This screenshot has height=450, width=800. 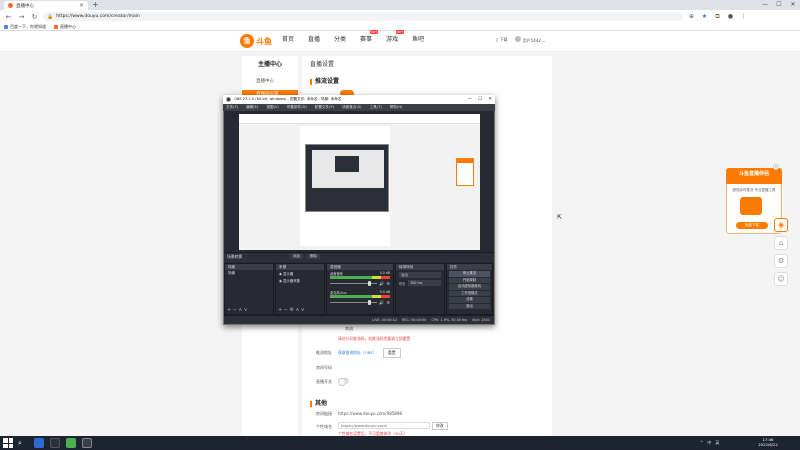 I want to click on push-url-link: 获取推流地址（OBS）, so click(x=357, y=353).